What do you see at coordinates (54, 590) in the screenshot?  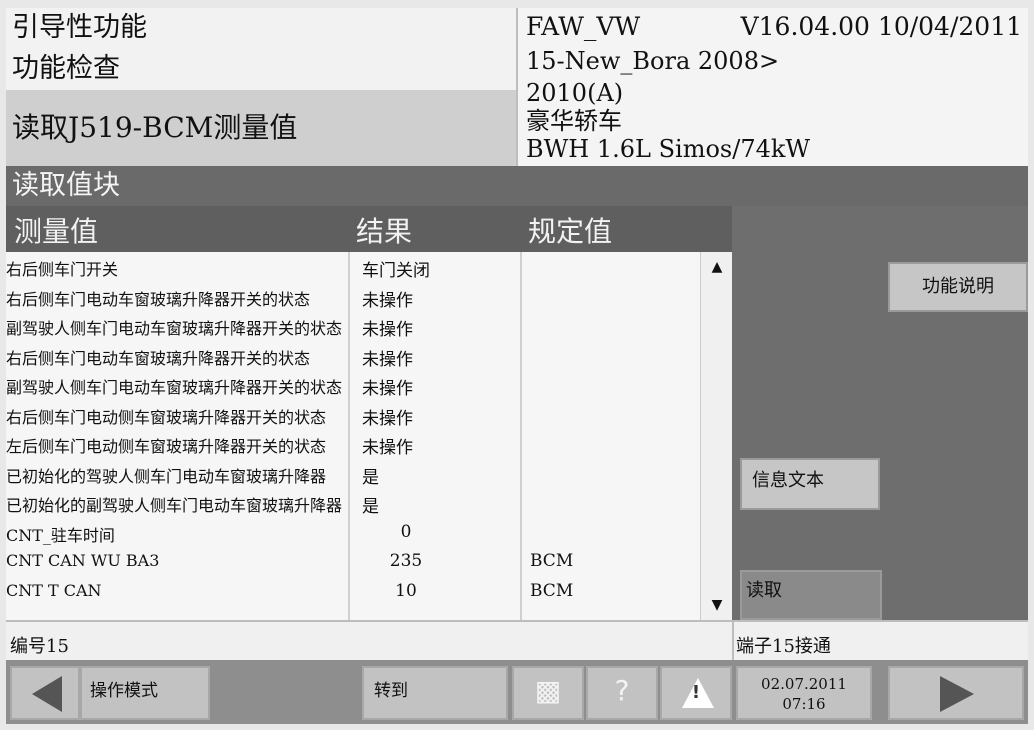 I see `measure-name: CNT T CAN` at bounding box center [54, 590].